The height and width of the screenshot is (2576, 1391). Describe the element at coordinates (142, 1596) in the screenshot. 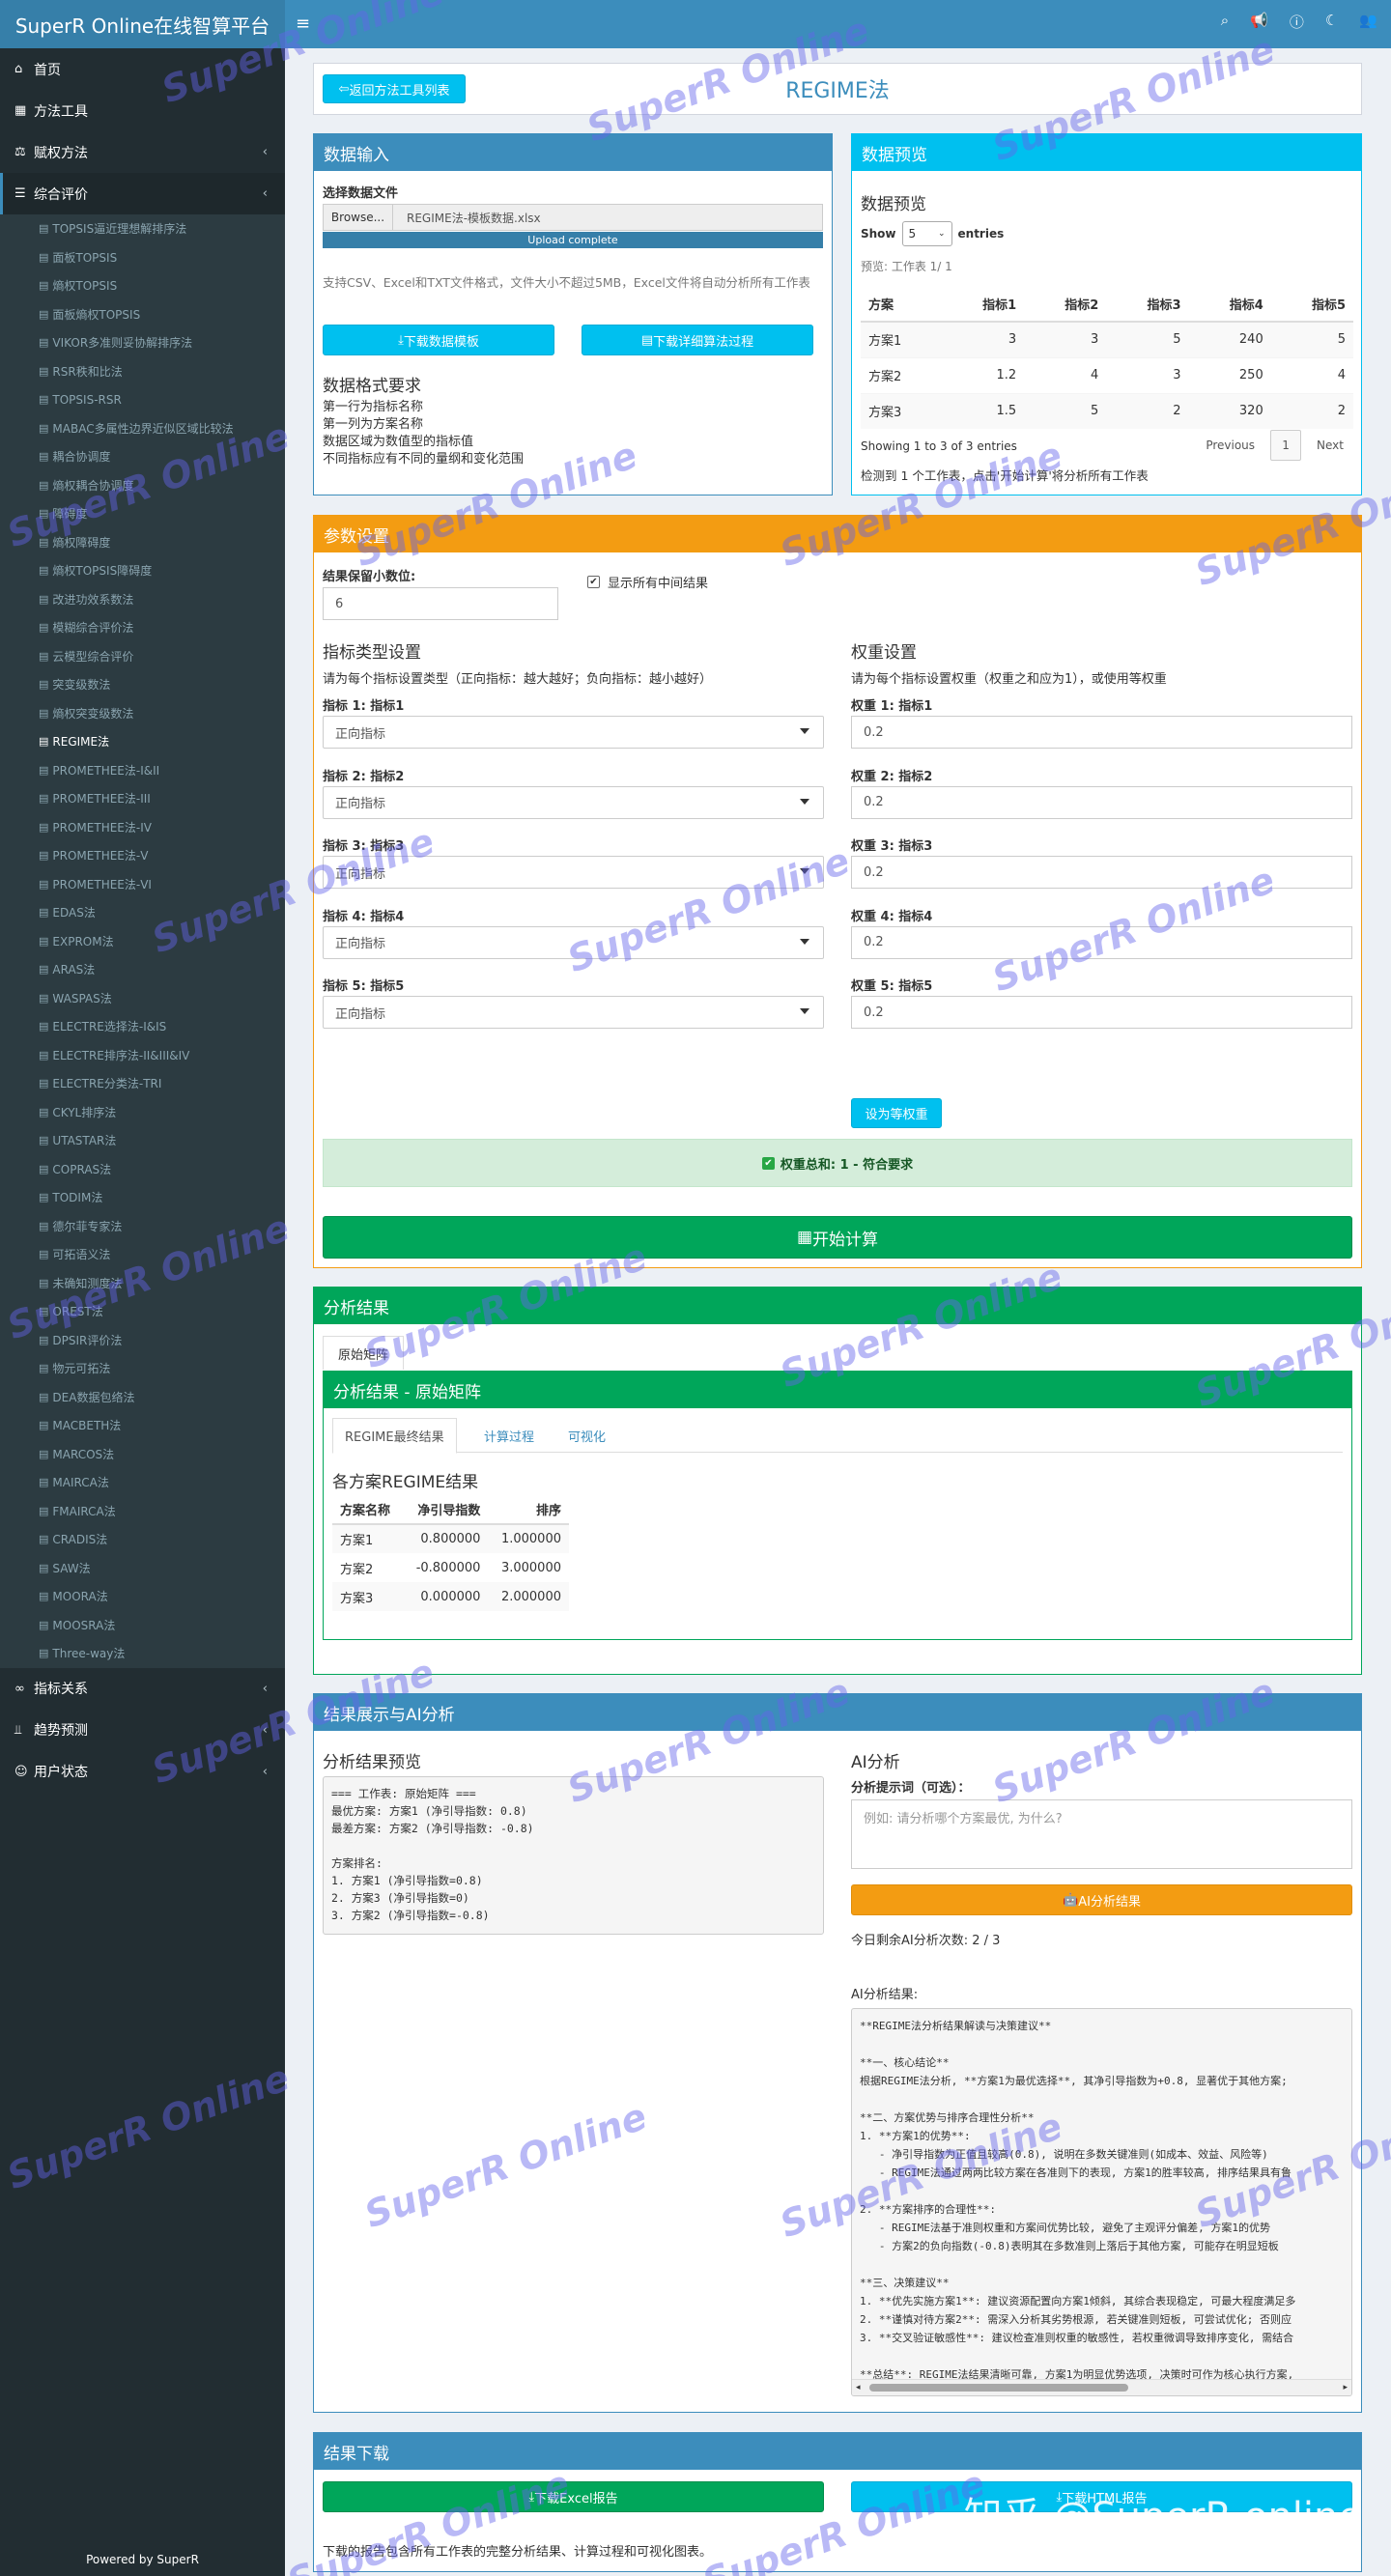

I see `sidebar-subitem: ▤ MOORA法` at that location.